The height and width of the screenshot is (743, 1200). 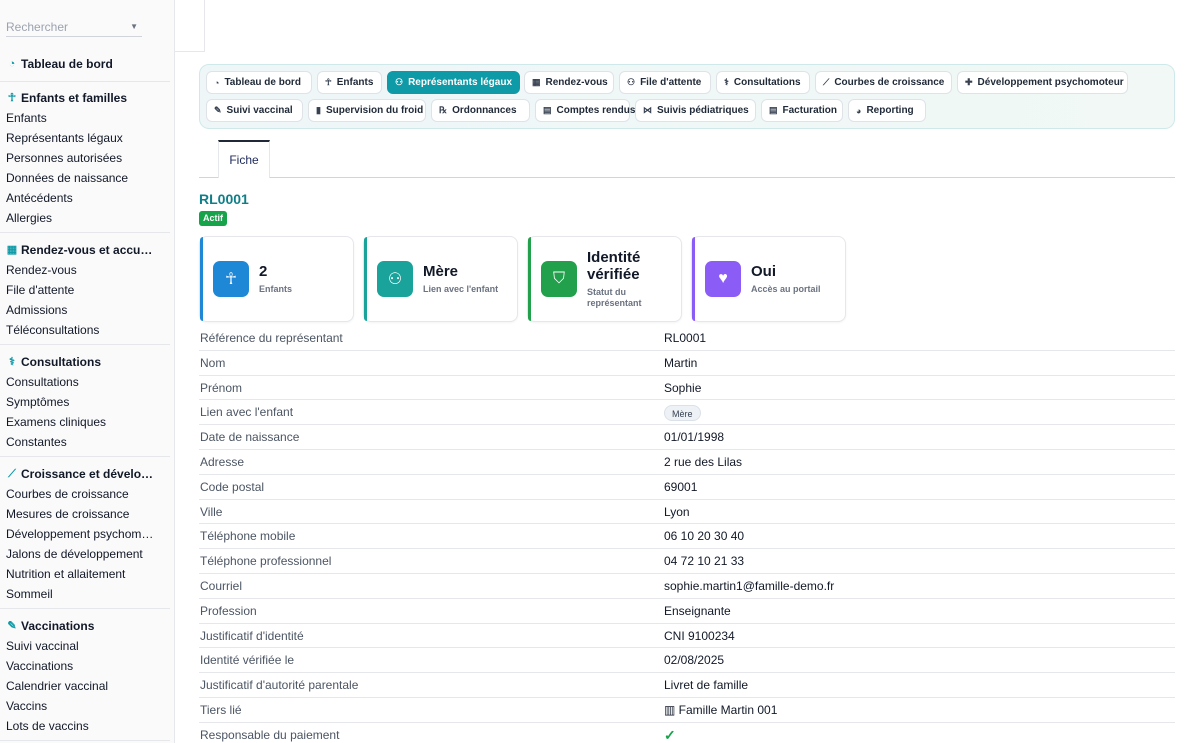 What do you see at coordinates (440, 279) in the screenshot?
I see `summary-card: ⚇ Mère Lien avec l'enfant` at bounding box center [440, 279].